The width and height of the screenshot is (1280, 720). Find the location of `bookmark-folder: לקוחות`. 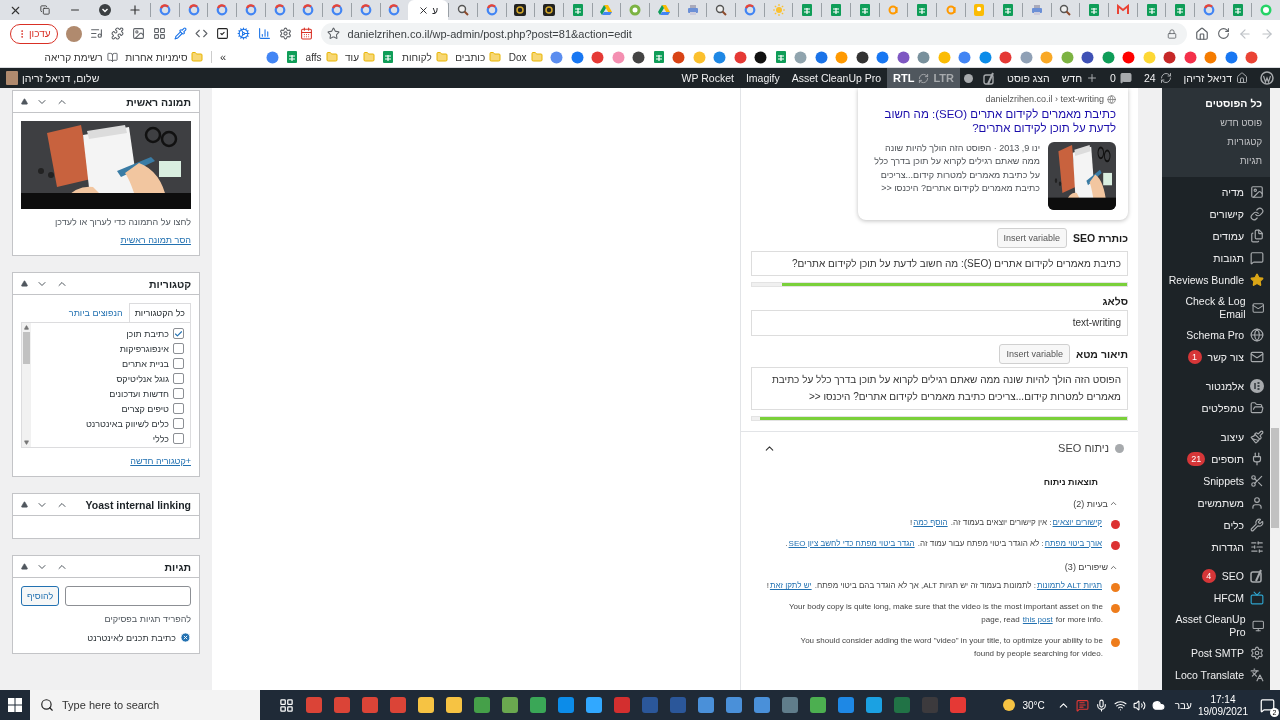

bookmark-folder: לקוחות is located at coordinates (425, 57).